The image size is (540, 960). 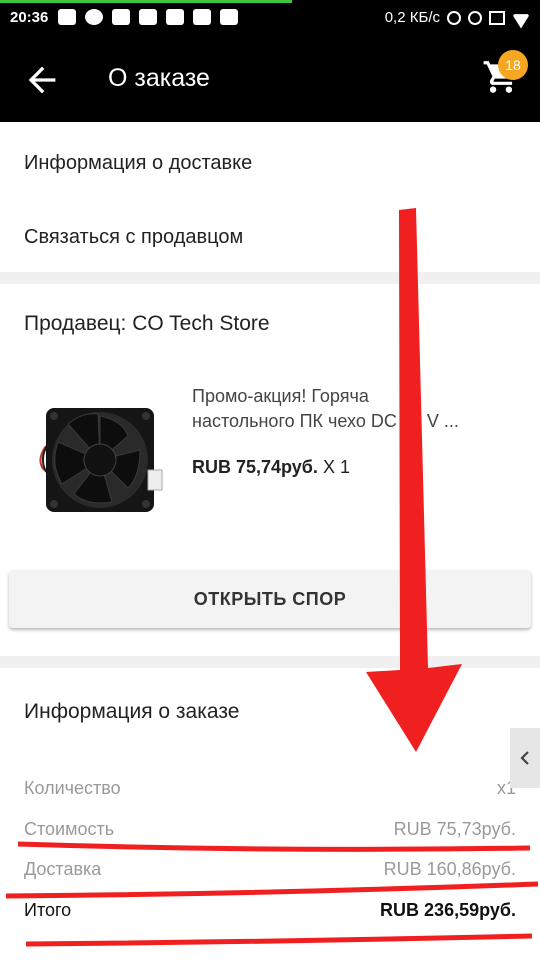 I want to click on row-value: RUB 236,59руб., so click(x=448, y=910).